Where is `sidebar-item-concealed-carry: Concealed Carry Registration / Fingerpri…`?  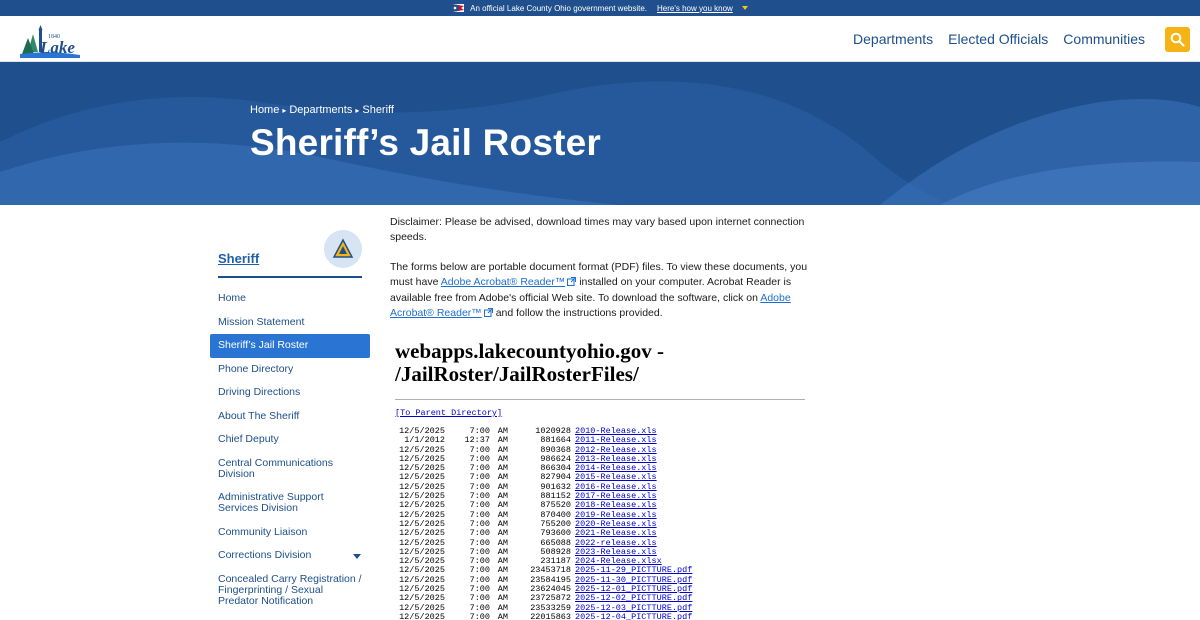 sidebar-item-concealed-carry: Concealed Carry Registration / Fingerpri… is located at coordinates (290, 590).